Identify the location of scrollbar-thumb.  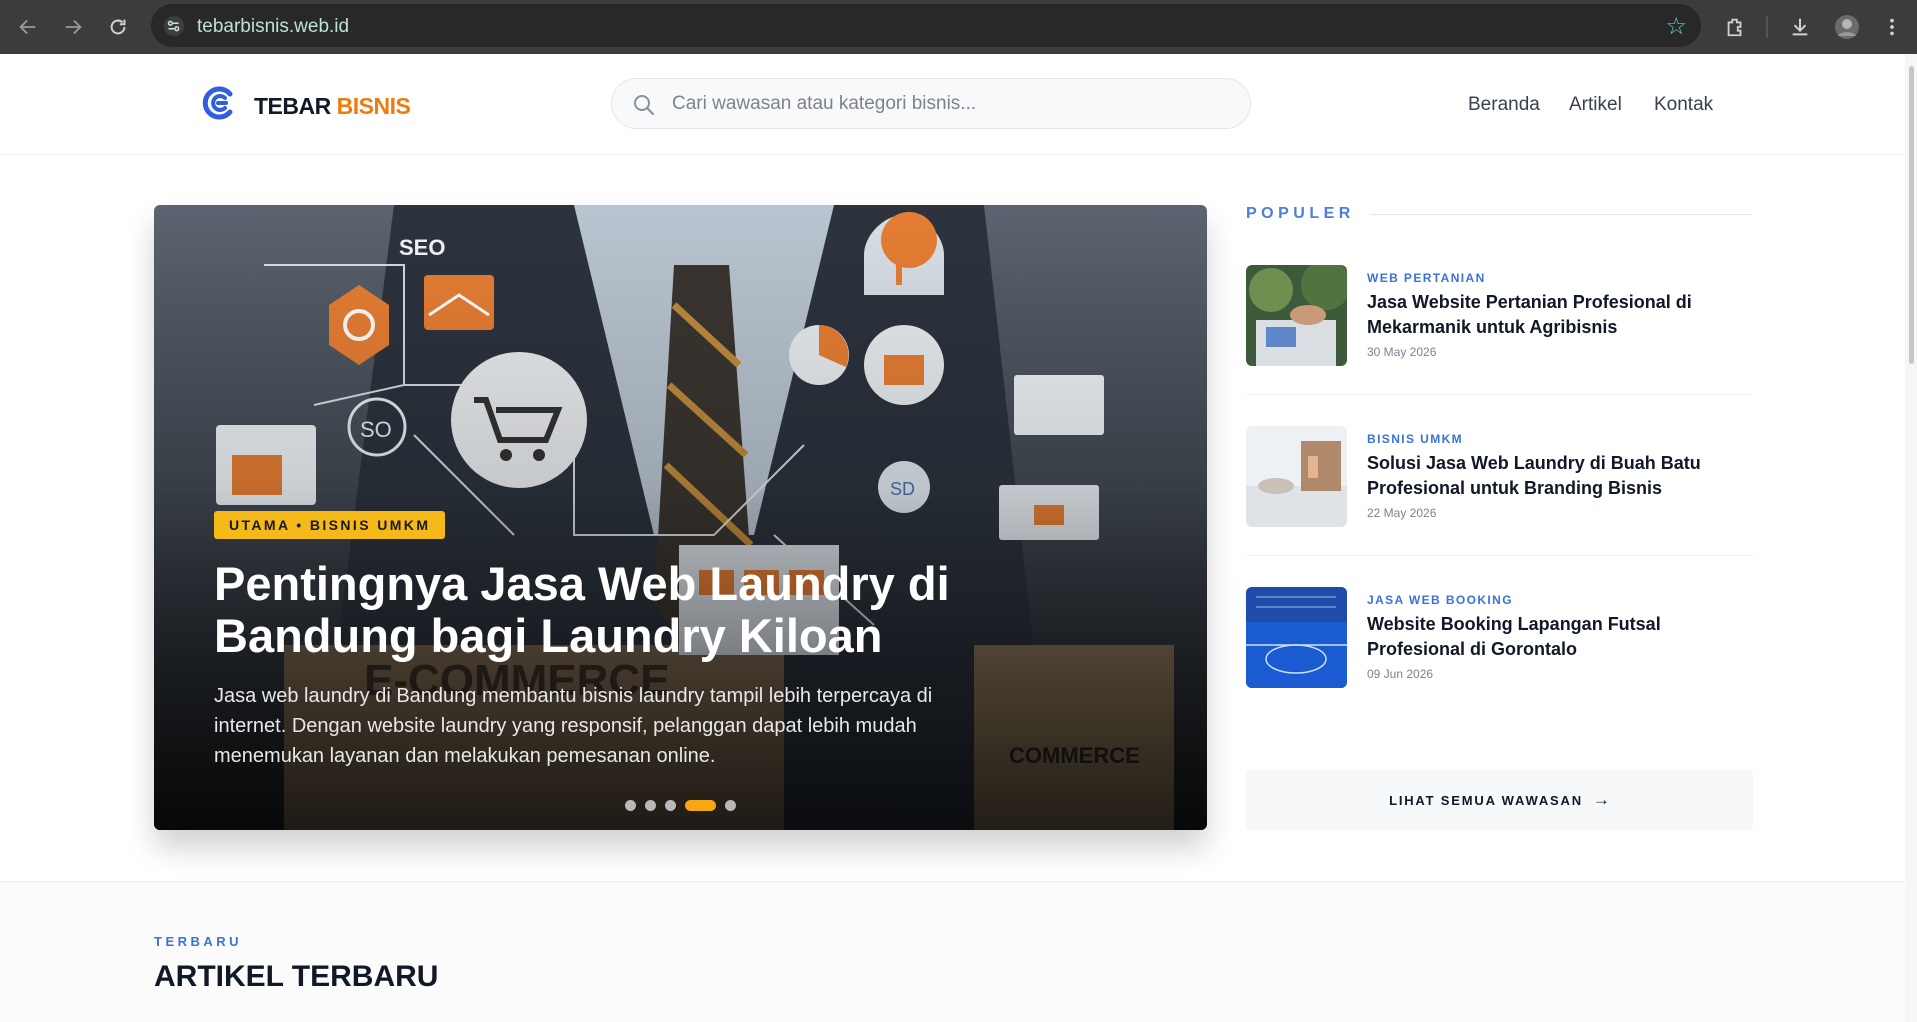
(1911, 215).